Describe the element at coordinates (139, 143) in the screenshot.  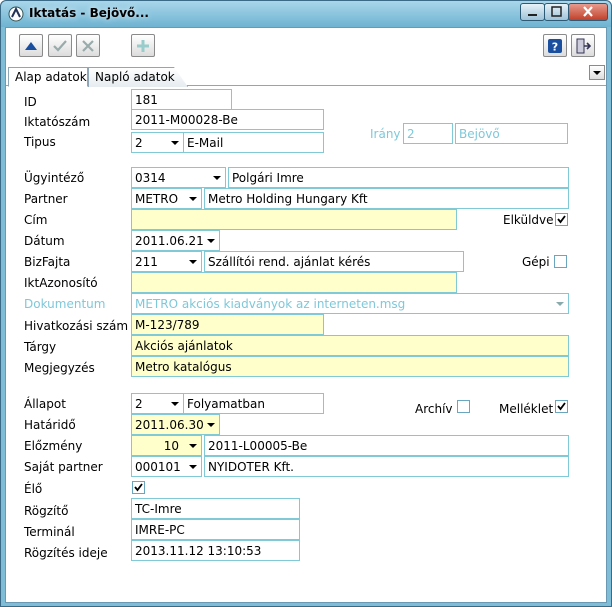
I see `tipus-code: 2` at that location.